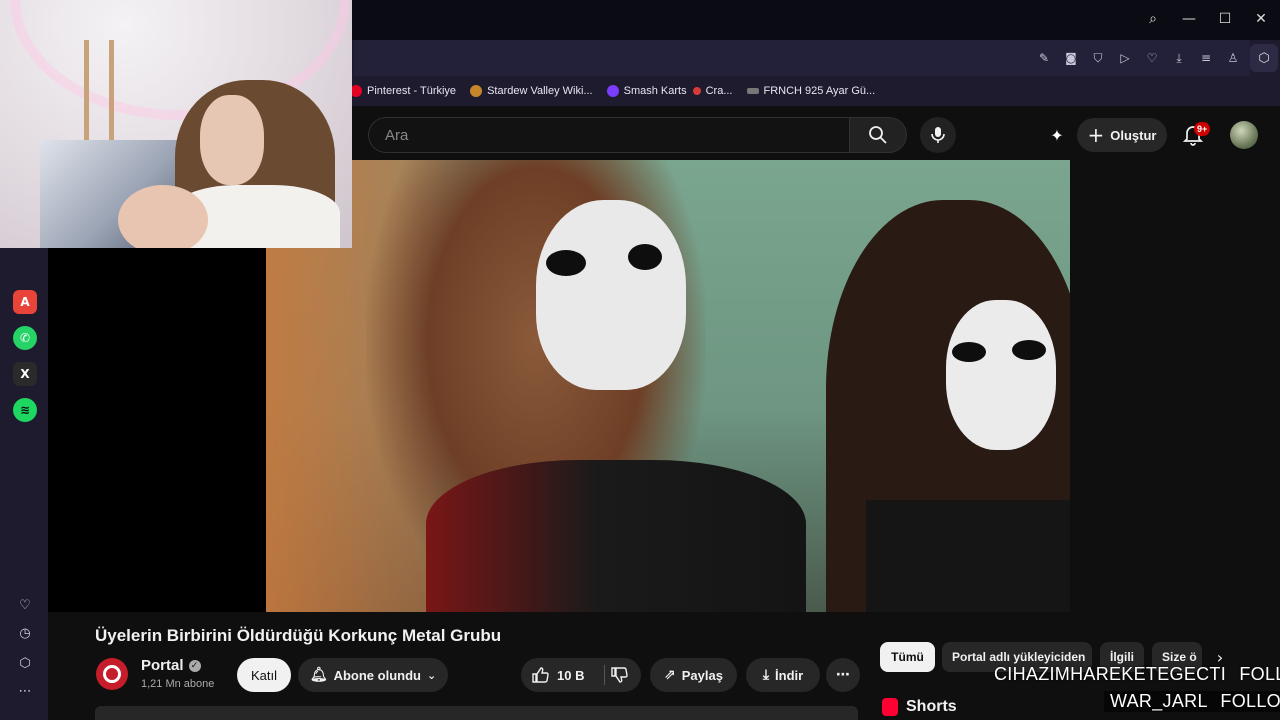 The width and height of the screenshot is (1280, 720). I want to click on minimize-icon: —, so click(1189, 19).